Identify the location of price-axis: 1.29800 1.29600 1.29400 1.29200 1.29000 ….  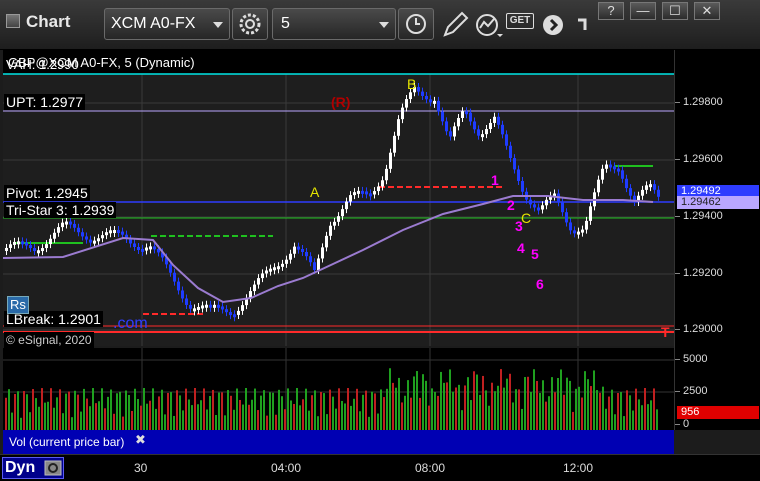
(717, 199).